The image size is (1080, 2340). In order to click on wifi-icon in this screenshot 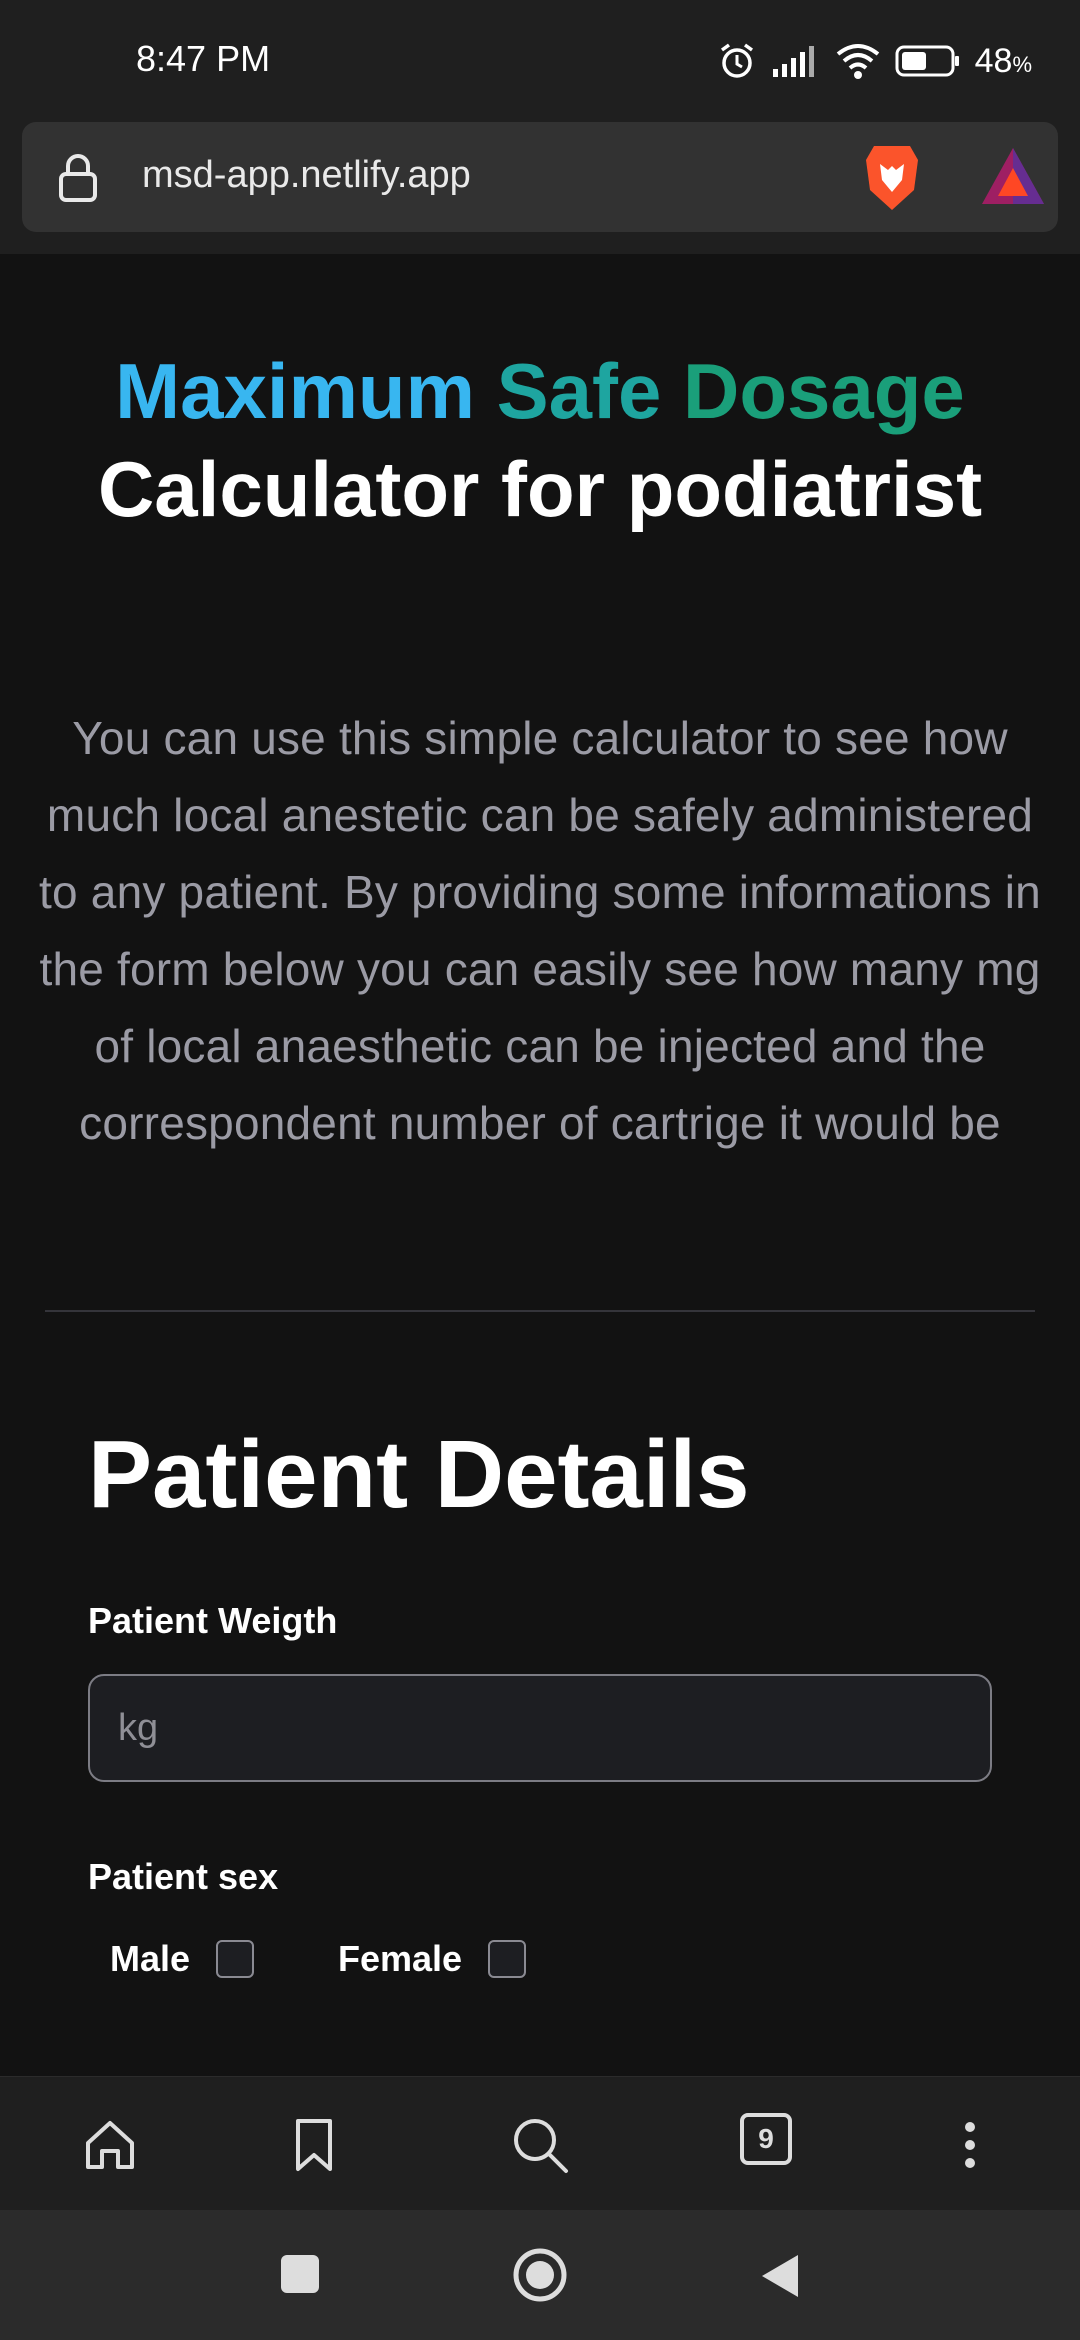, I will do `click(857, 61)`.